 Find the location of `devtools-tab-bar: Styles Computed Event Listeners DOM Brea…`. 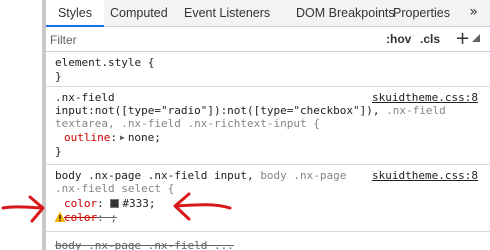

devtools-tab-bar: Styles Computed Event Listeners DOM Brea… is located at coordinates (268, 13).